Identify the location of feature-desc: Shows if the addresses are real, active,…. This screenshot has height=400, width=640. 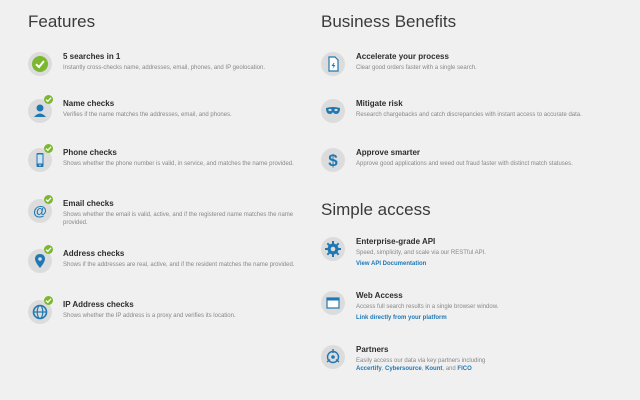
(179, 265).